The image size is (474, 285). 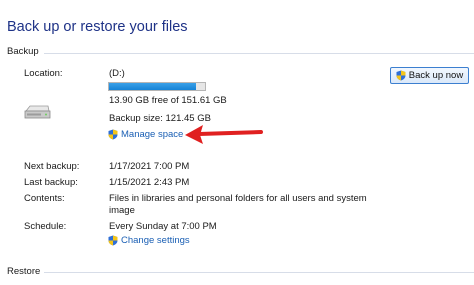 What do you see at coordinates (153, 86) in the screenshot?
I see `disk-usage-fill` at bounding box center [153, 86].